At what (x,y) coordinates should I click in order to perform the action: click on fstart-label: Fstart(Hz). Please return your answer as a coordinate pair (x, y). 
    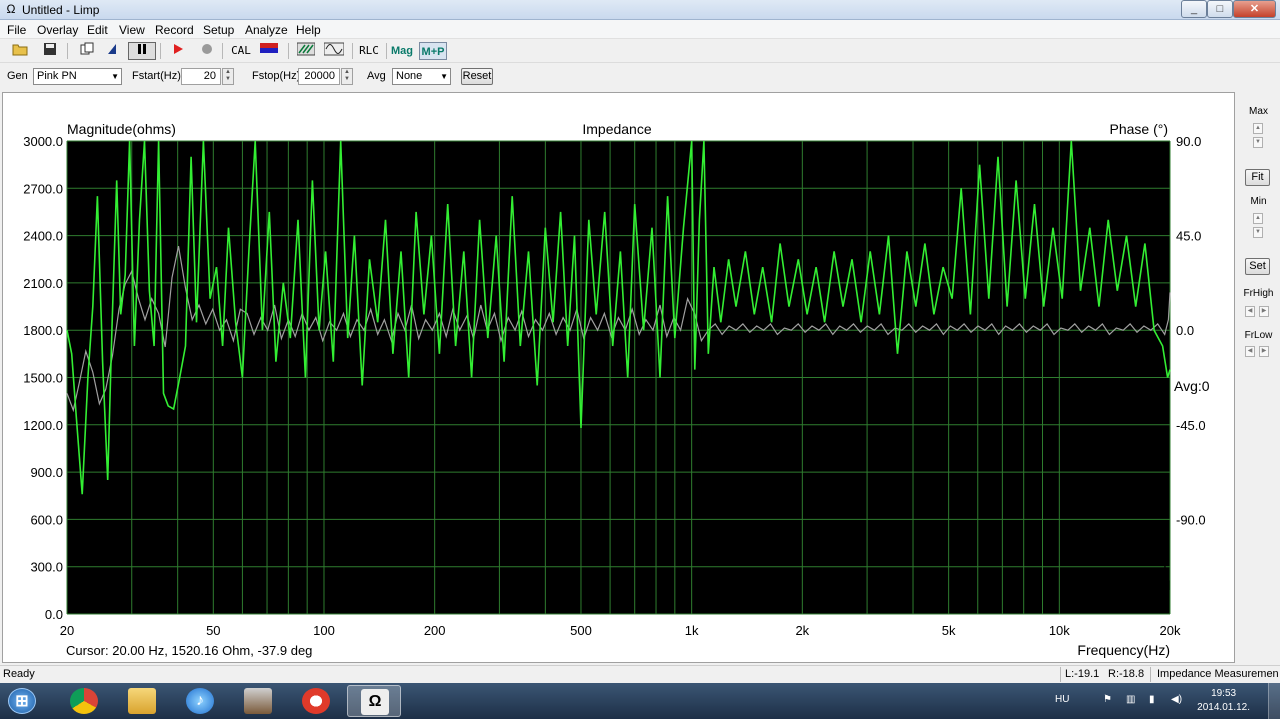
    Looking at the image, I should click on (156, 76).